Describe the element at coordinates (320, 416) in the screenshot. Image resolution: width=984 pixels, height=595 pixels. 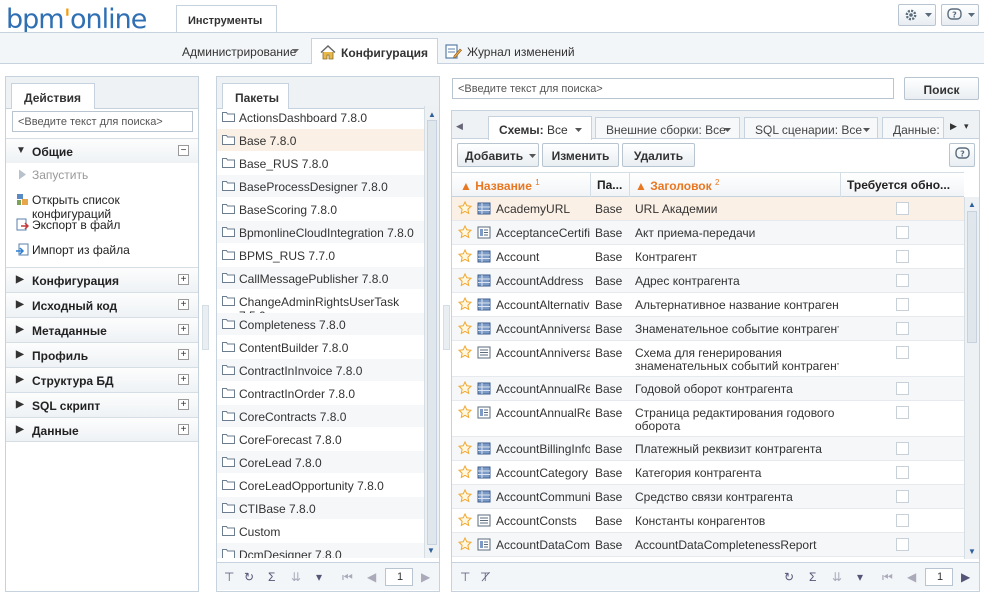
I see `package-item: CoreContracts 7.8.0` at that location.